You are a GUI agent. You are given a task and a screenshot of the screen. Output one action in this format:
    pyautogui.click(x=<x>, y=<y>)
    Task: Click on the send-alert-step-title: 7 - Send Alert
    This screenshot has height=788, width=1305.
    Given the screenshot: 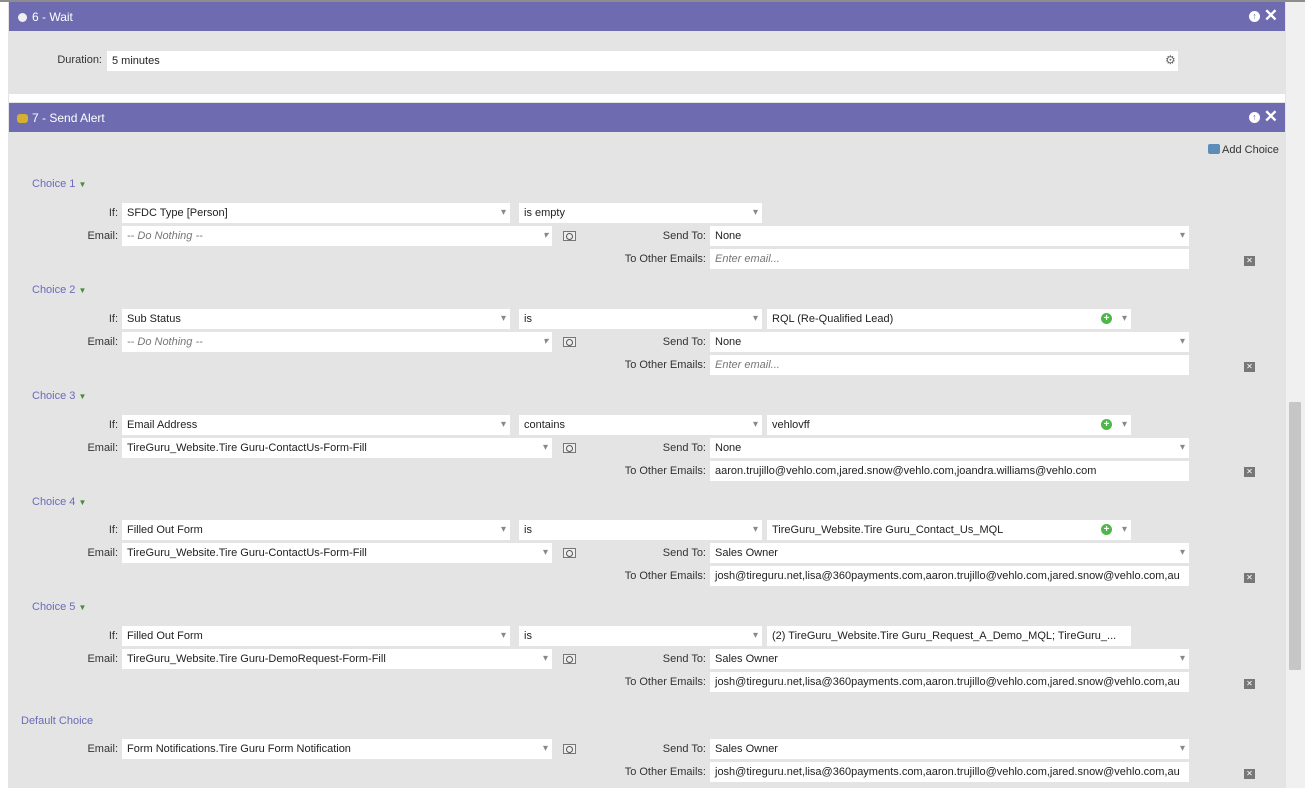 What is the action you would take?
    pyautogui.click(x=68, y=118)
    